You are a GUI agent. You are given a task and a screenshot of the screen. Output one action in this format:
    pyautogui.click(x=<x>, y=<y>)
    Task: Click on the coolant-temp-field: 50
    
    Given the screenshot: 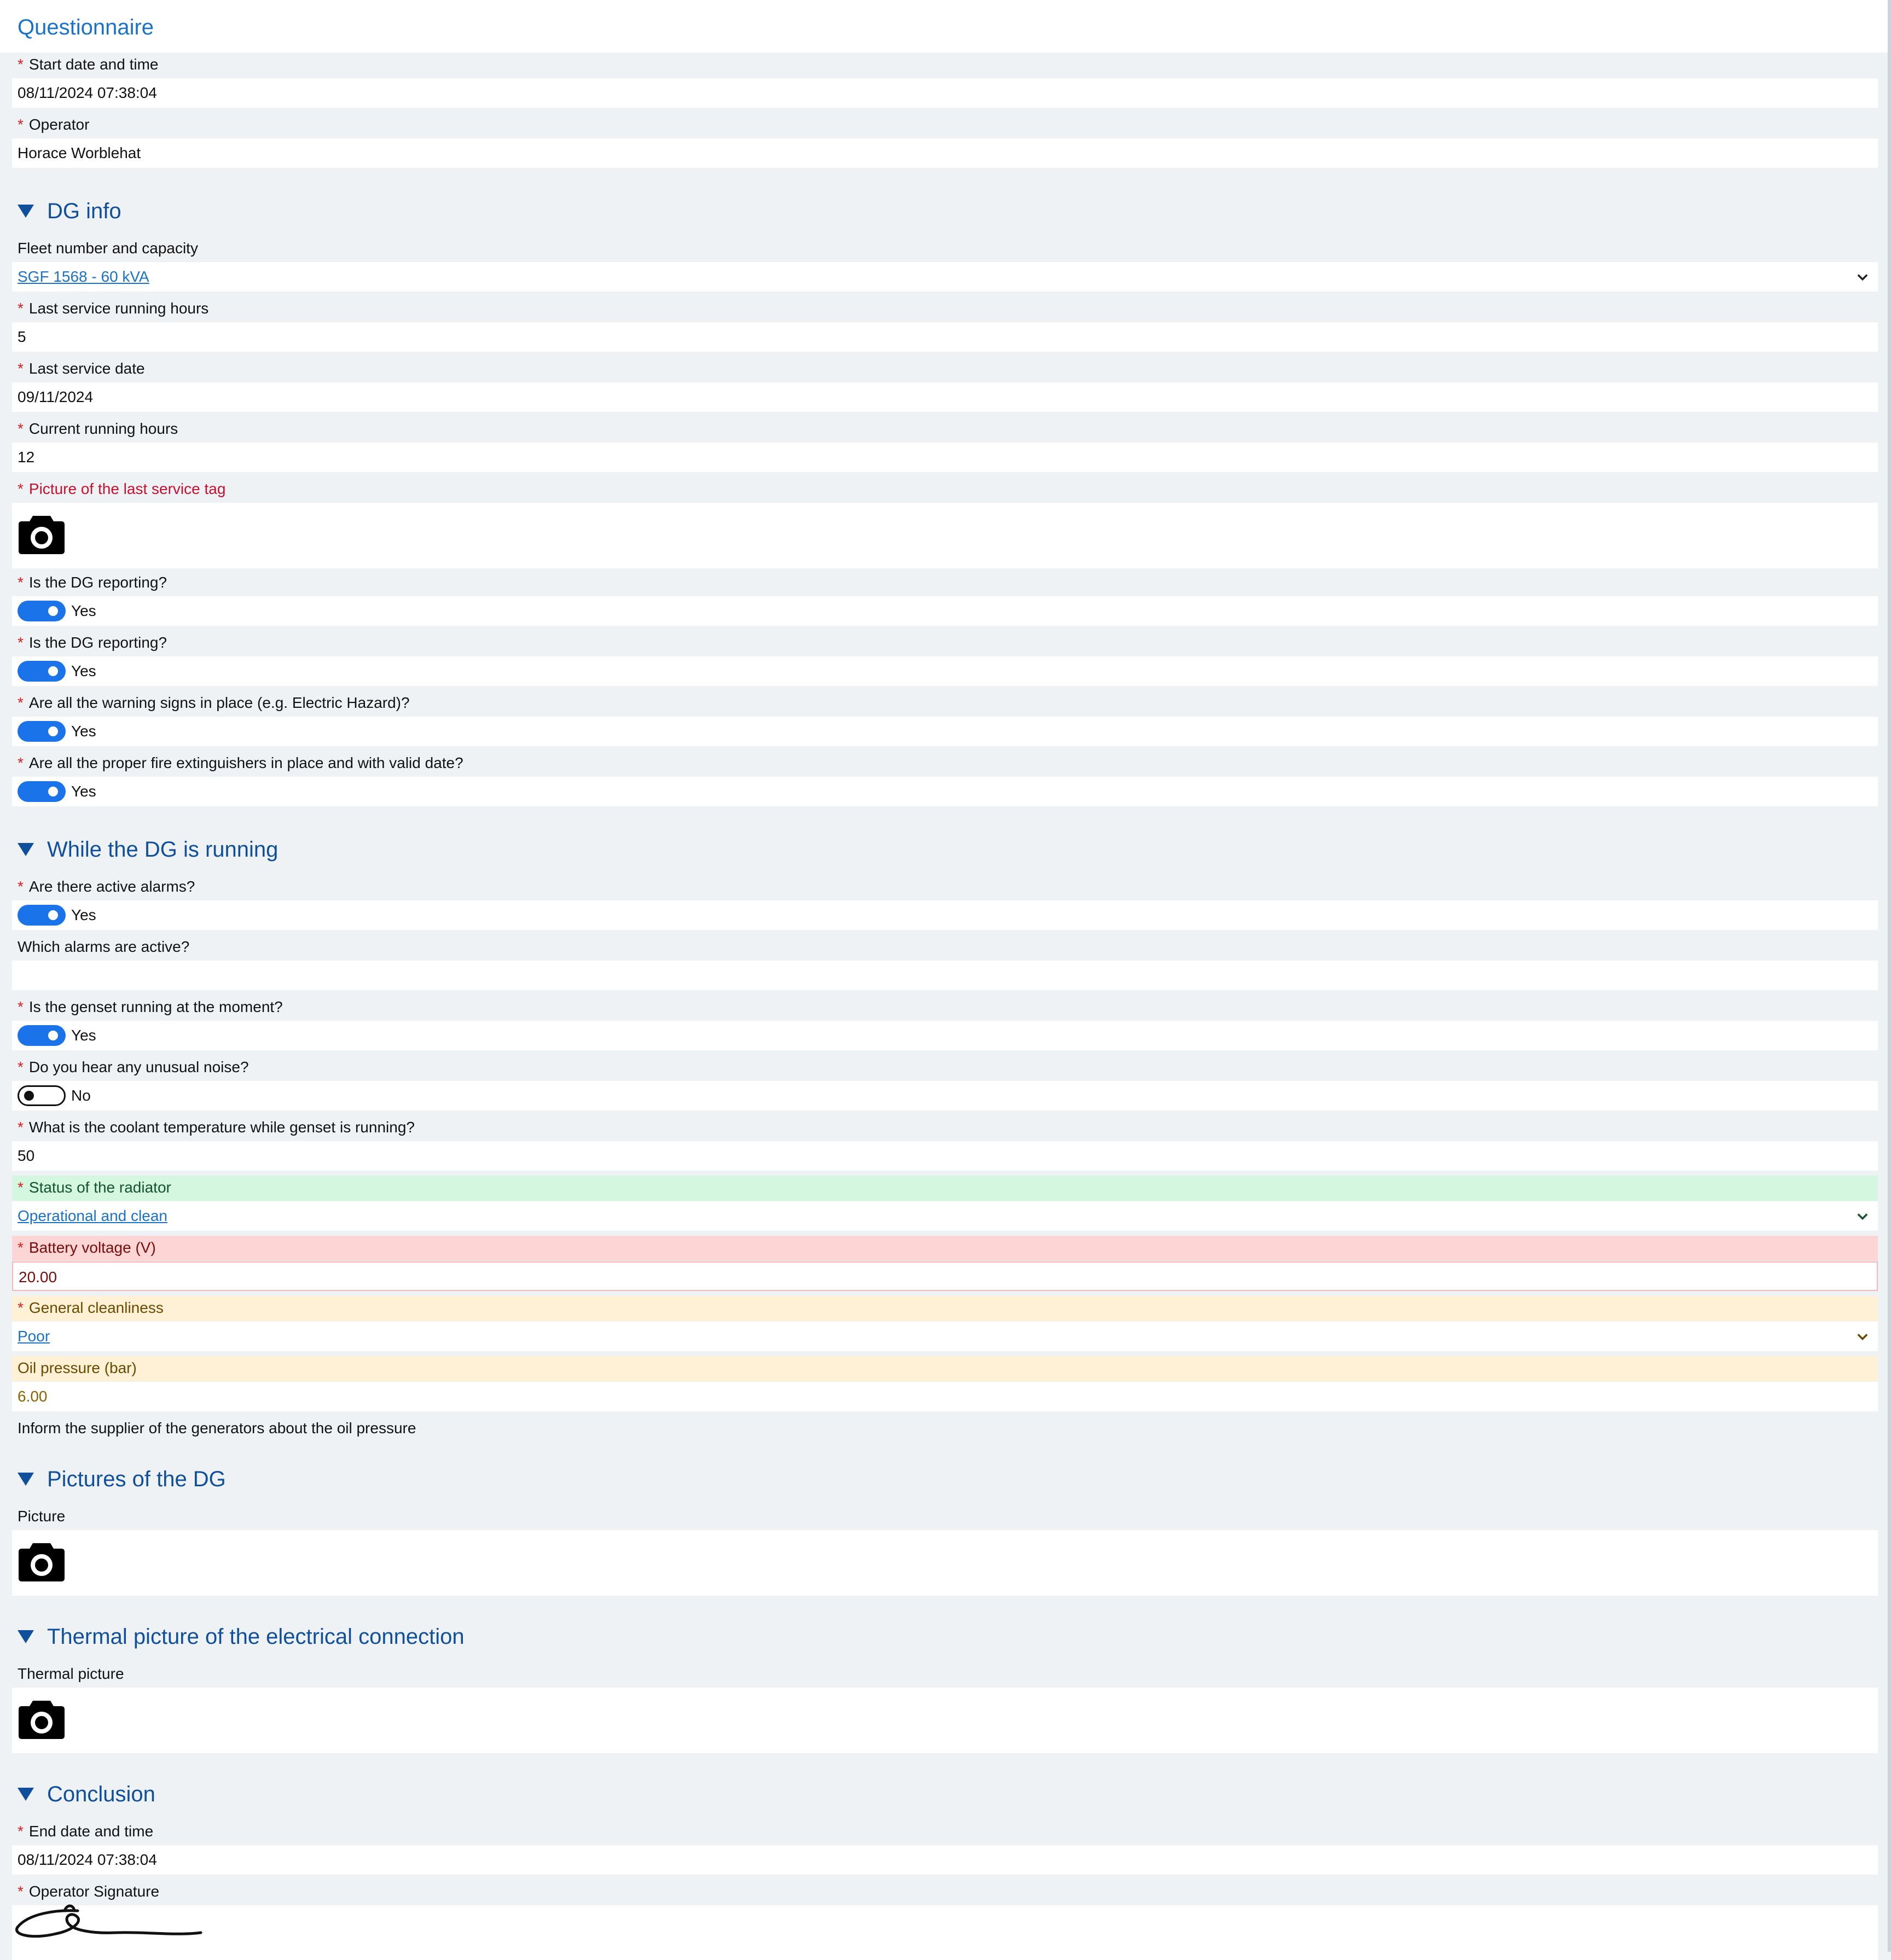 What is the action you would take?
    pyautogui.click(x=945, y=1156)
    